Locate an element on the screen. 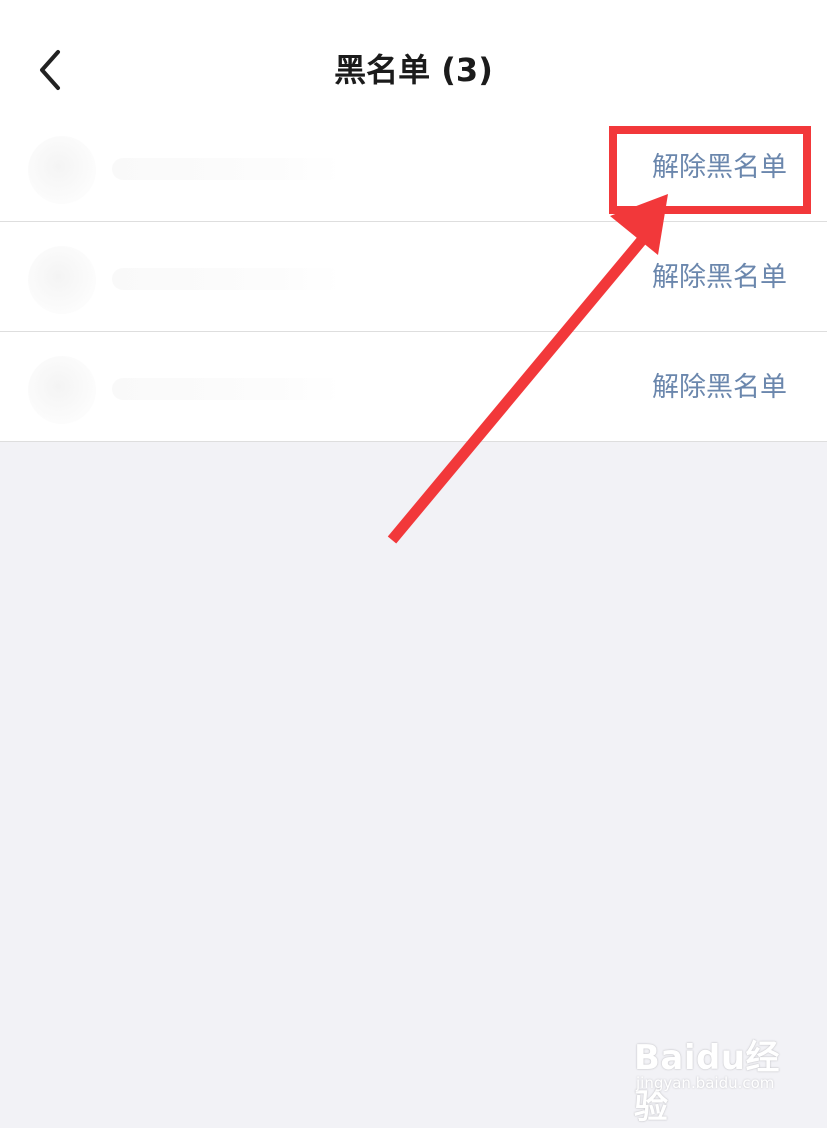 Image resolution: width=827 pixels, height=1128 pixels. watermark: Baidu经验 jingyan.baidu.com is located at coordinates (719, 1074).